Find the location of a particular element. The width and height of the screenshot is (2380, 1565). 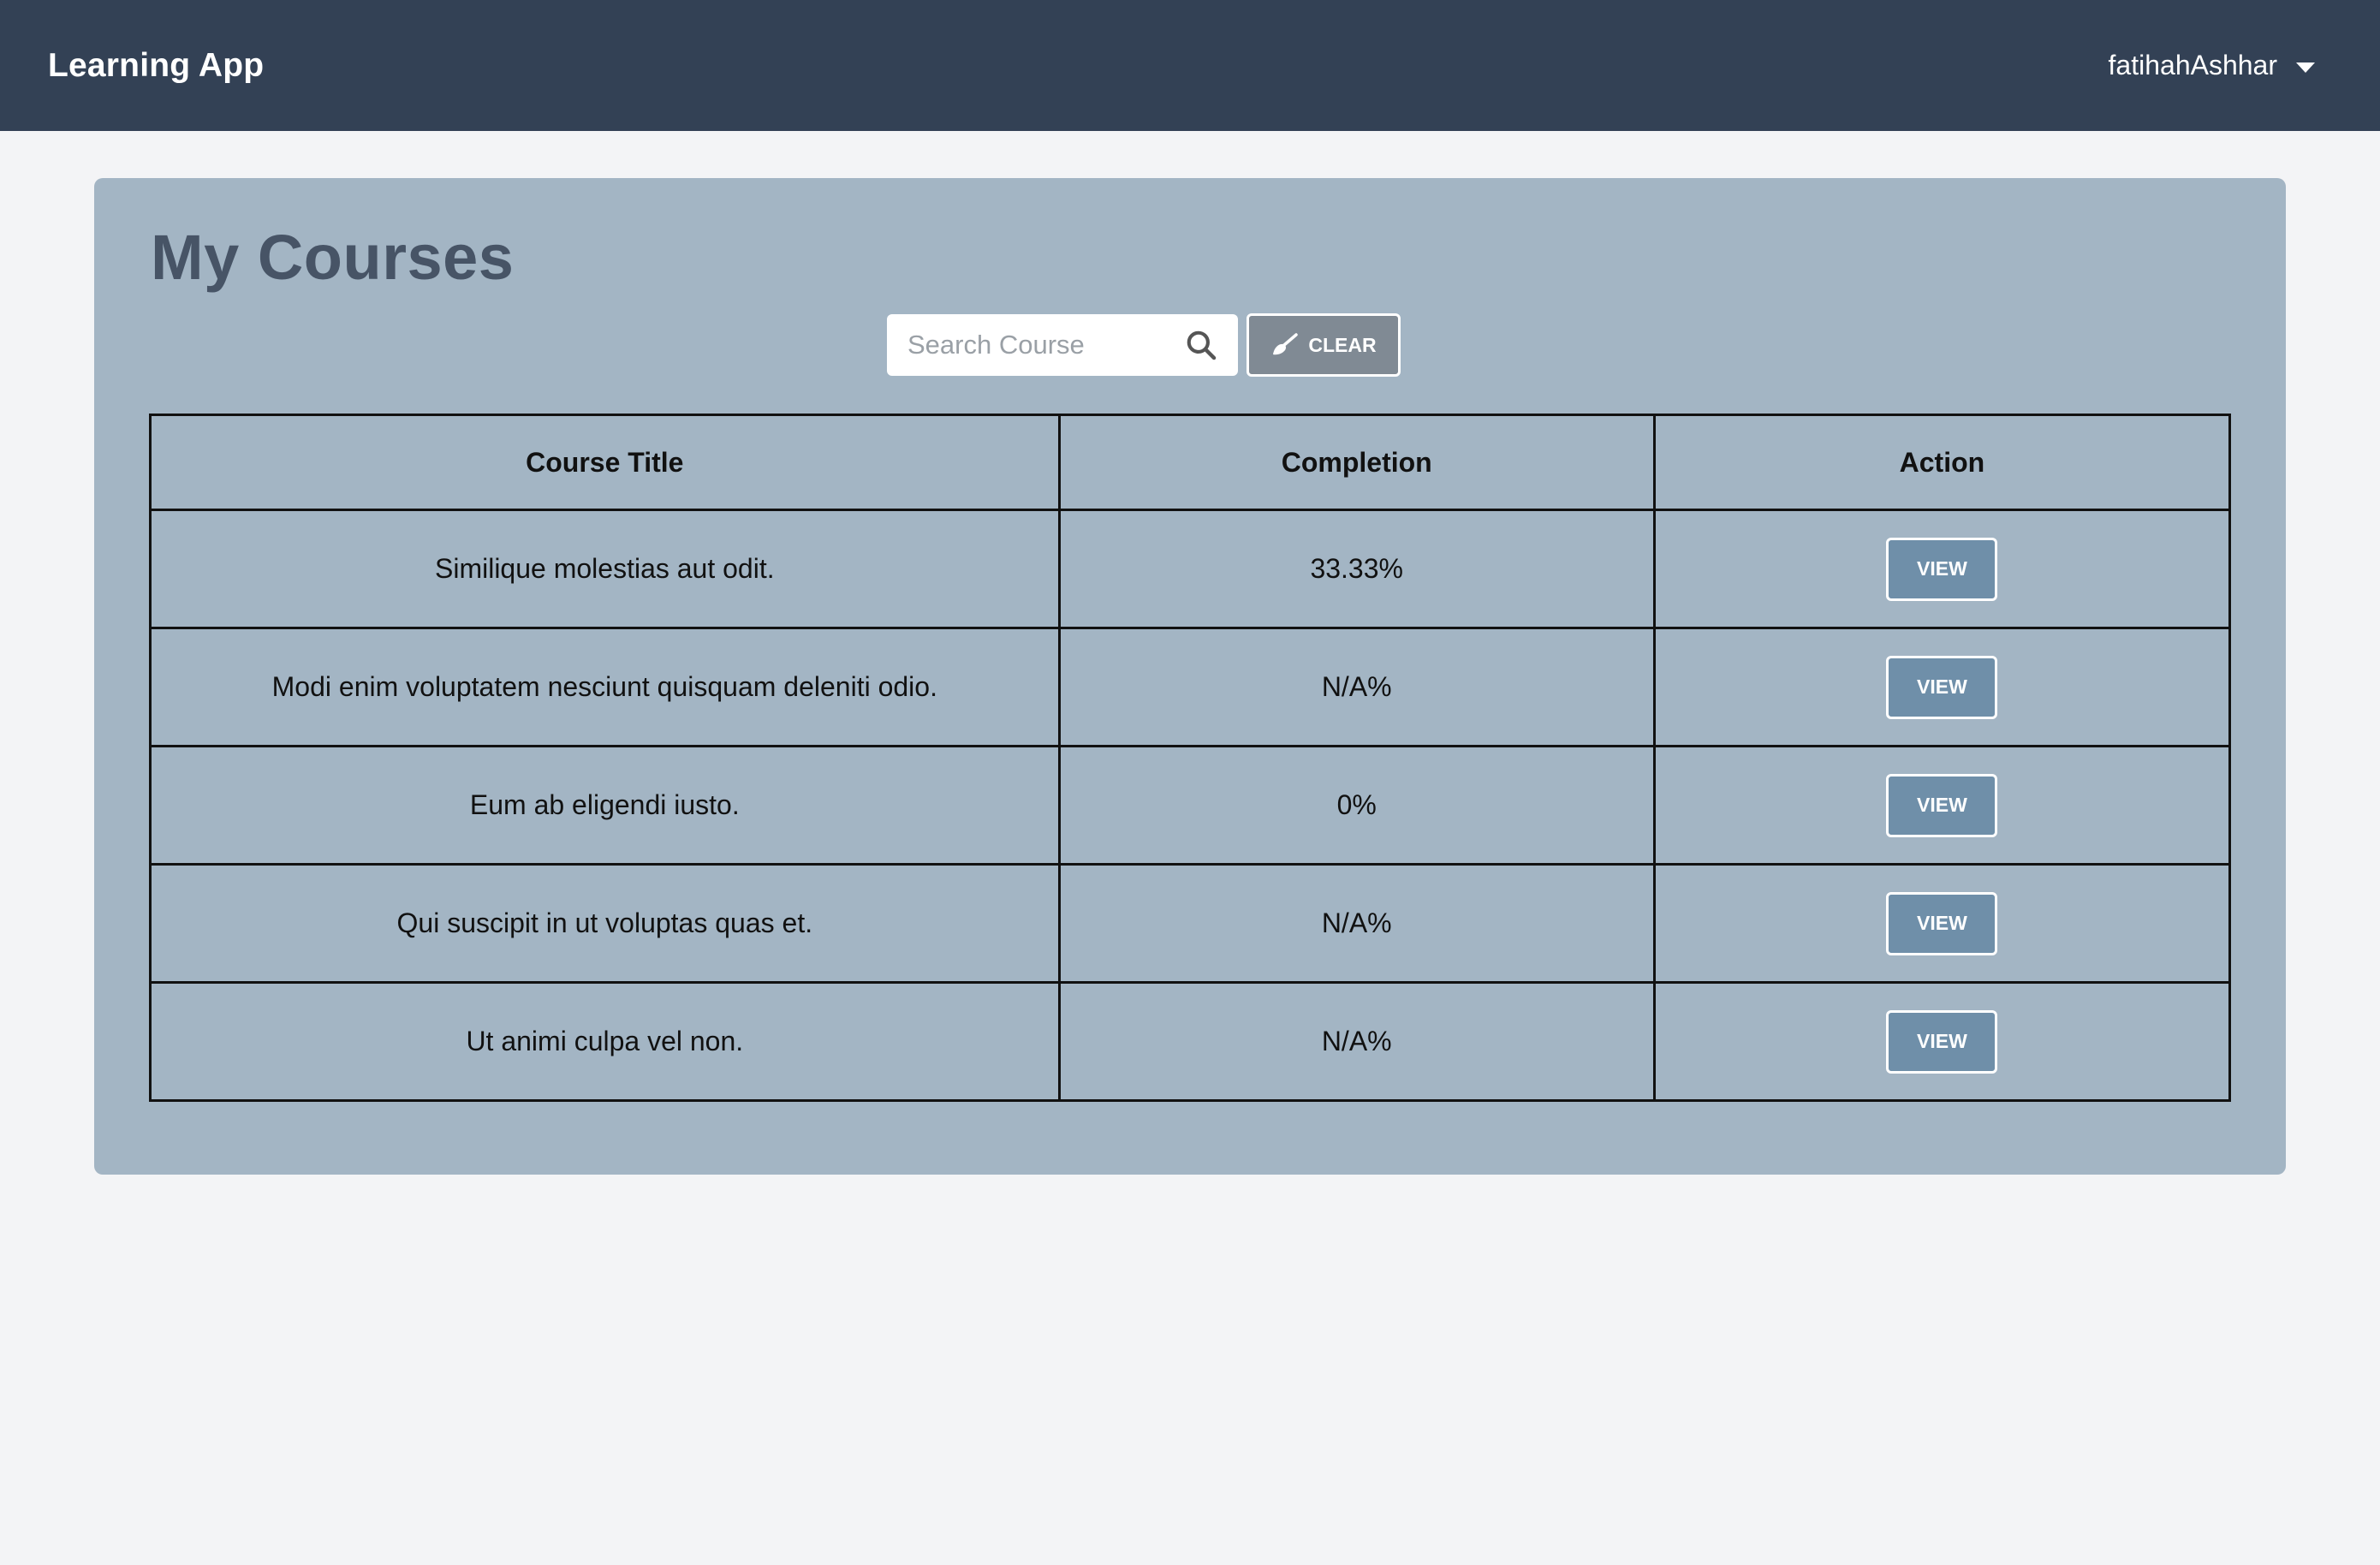

header-course-title: Course Title is located at coordinates (605, 462).